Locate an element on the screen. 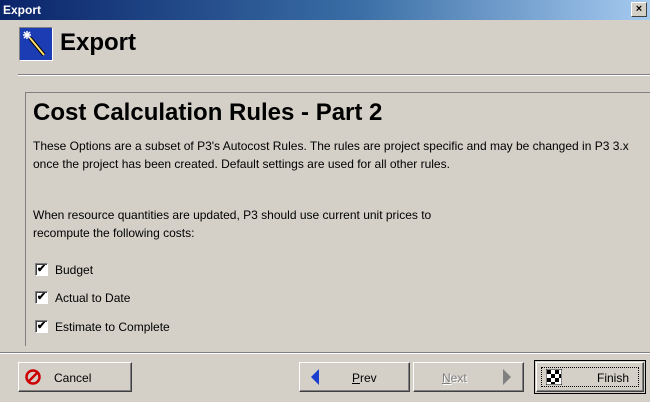 The width and height of the screenshot is (650, 402). prev-label: Prev is located at coordinates (364, 378).